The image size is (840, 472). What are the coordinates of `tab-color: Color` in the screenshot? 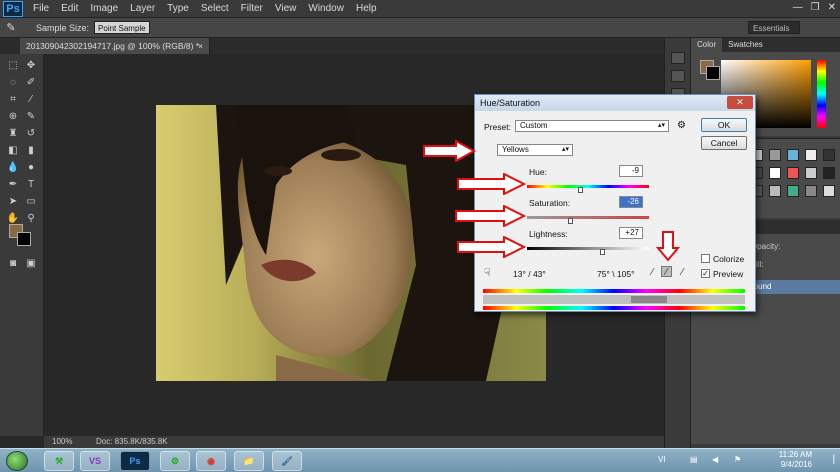 It's located at (707, 45).